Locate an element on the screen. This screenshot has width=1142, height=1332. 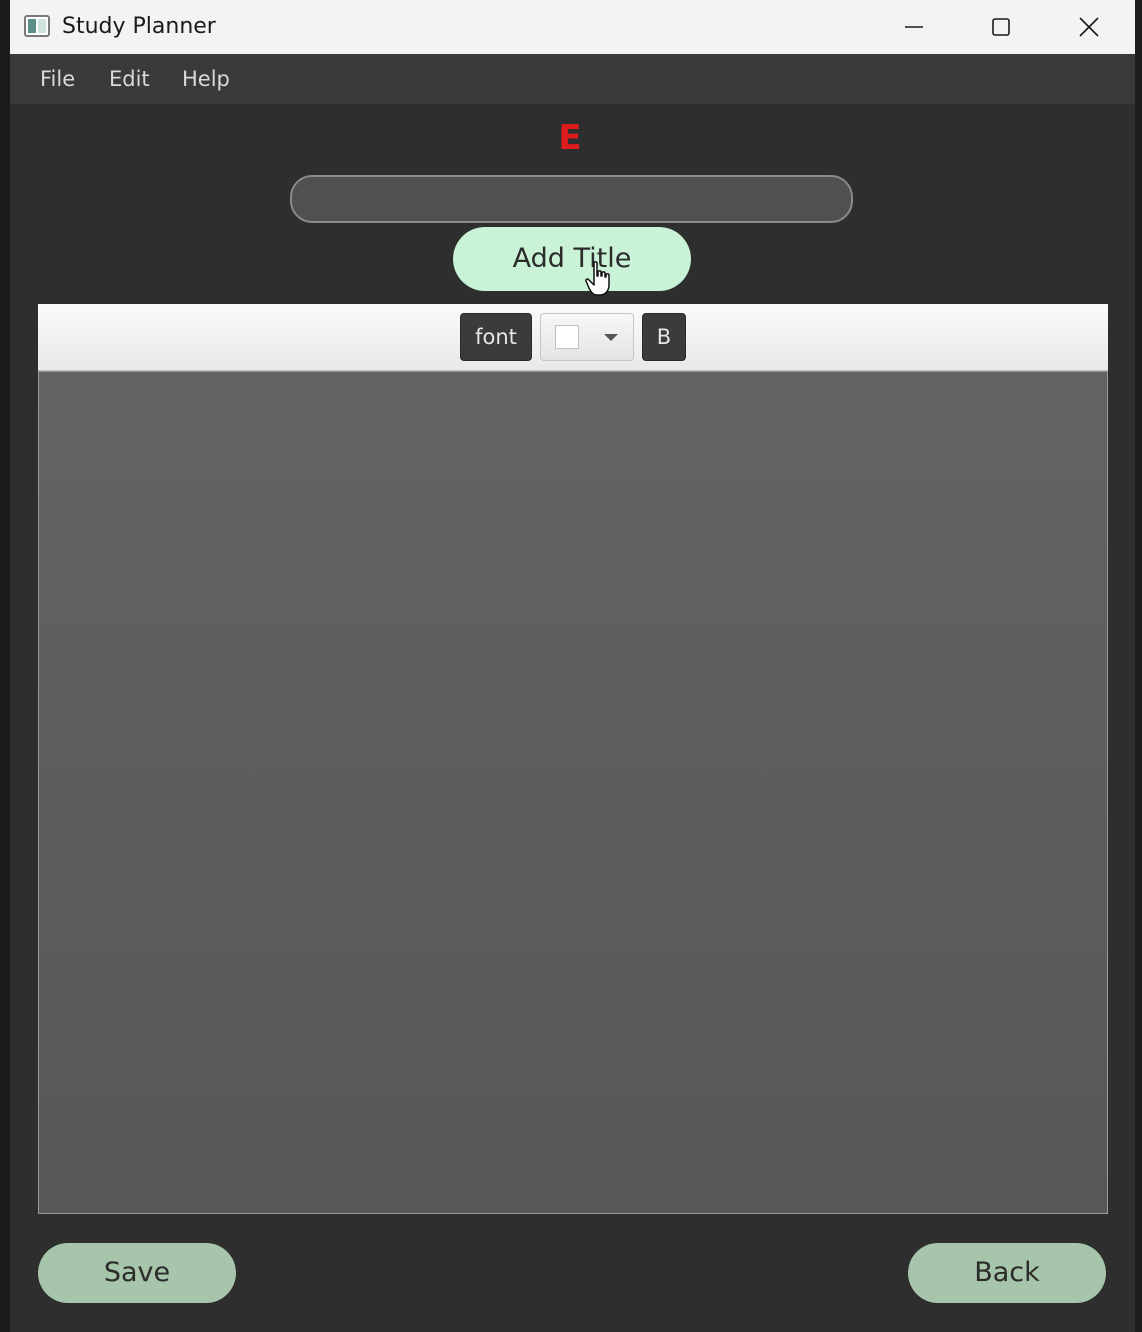
minimize-icon is located at coordinates (914, 27).